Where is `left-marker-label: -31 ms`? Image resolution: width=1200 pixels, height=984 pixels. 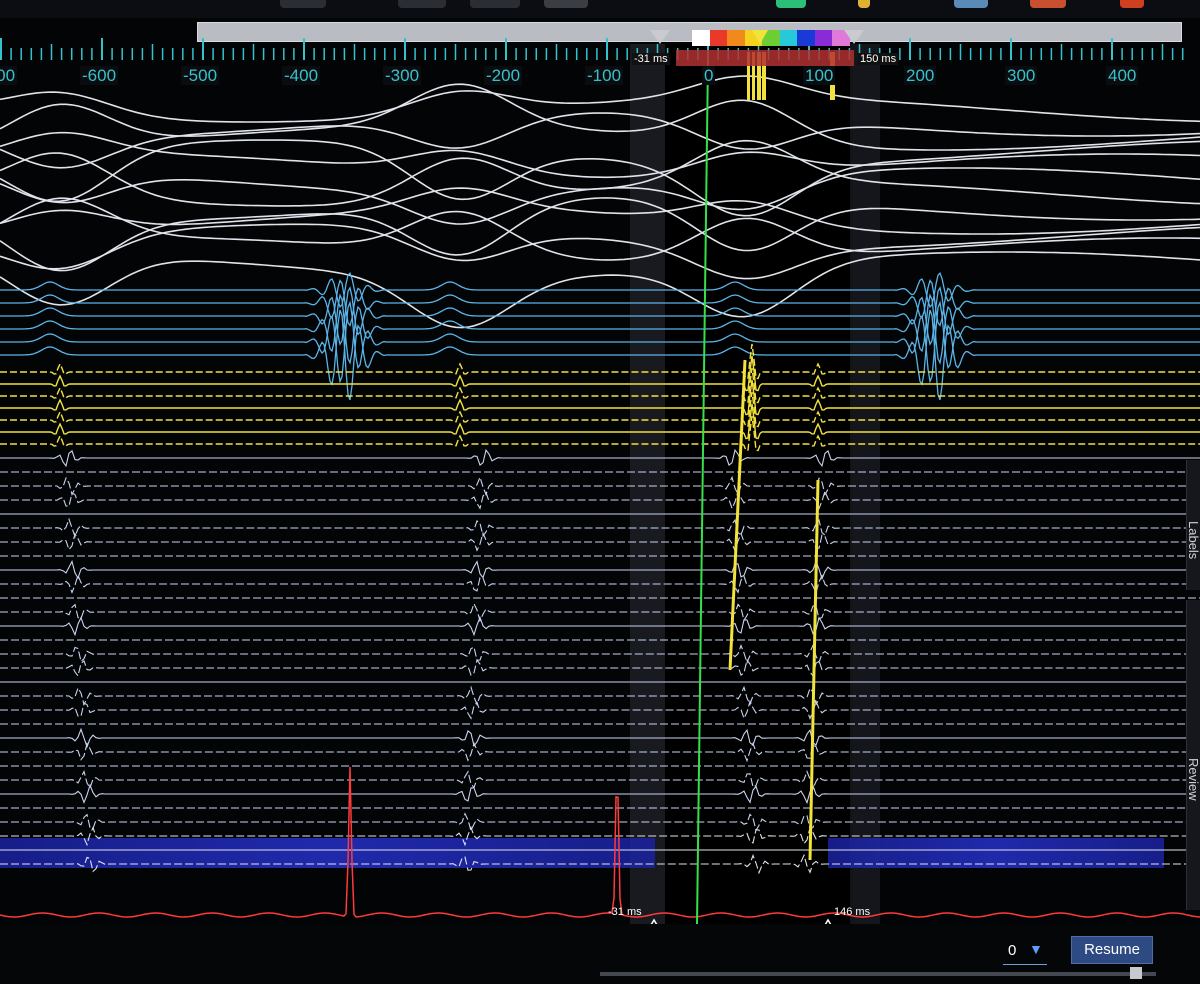 left-marker-label: -31 ms is located at coordinates (625, 912).